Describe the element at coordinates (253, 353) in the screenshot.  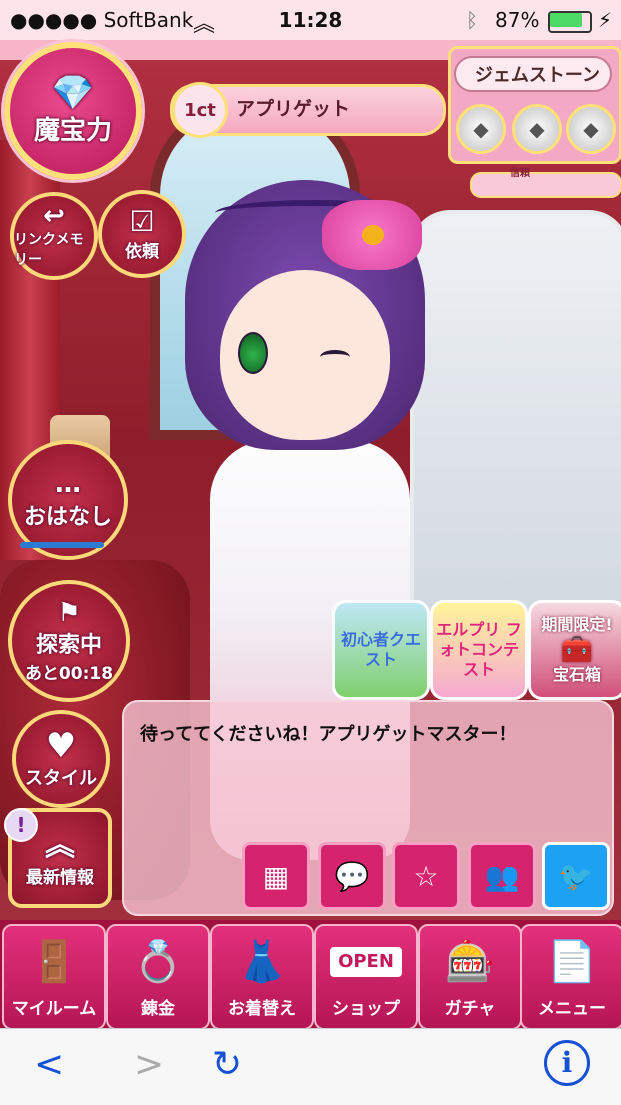
I see `character-eye` at that location.